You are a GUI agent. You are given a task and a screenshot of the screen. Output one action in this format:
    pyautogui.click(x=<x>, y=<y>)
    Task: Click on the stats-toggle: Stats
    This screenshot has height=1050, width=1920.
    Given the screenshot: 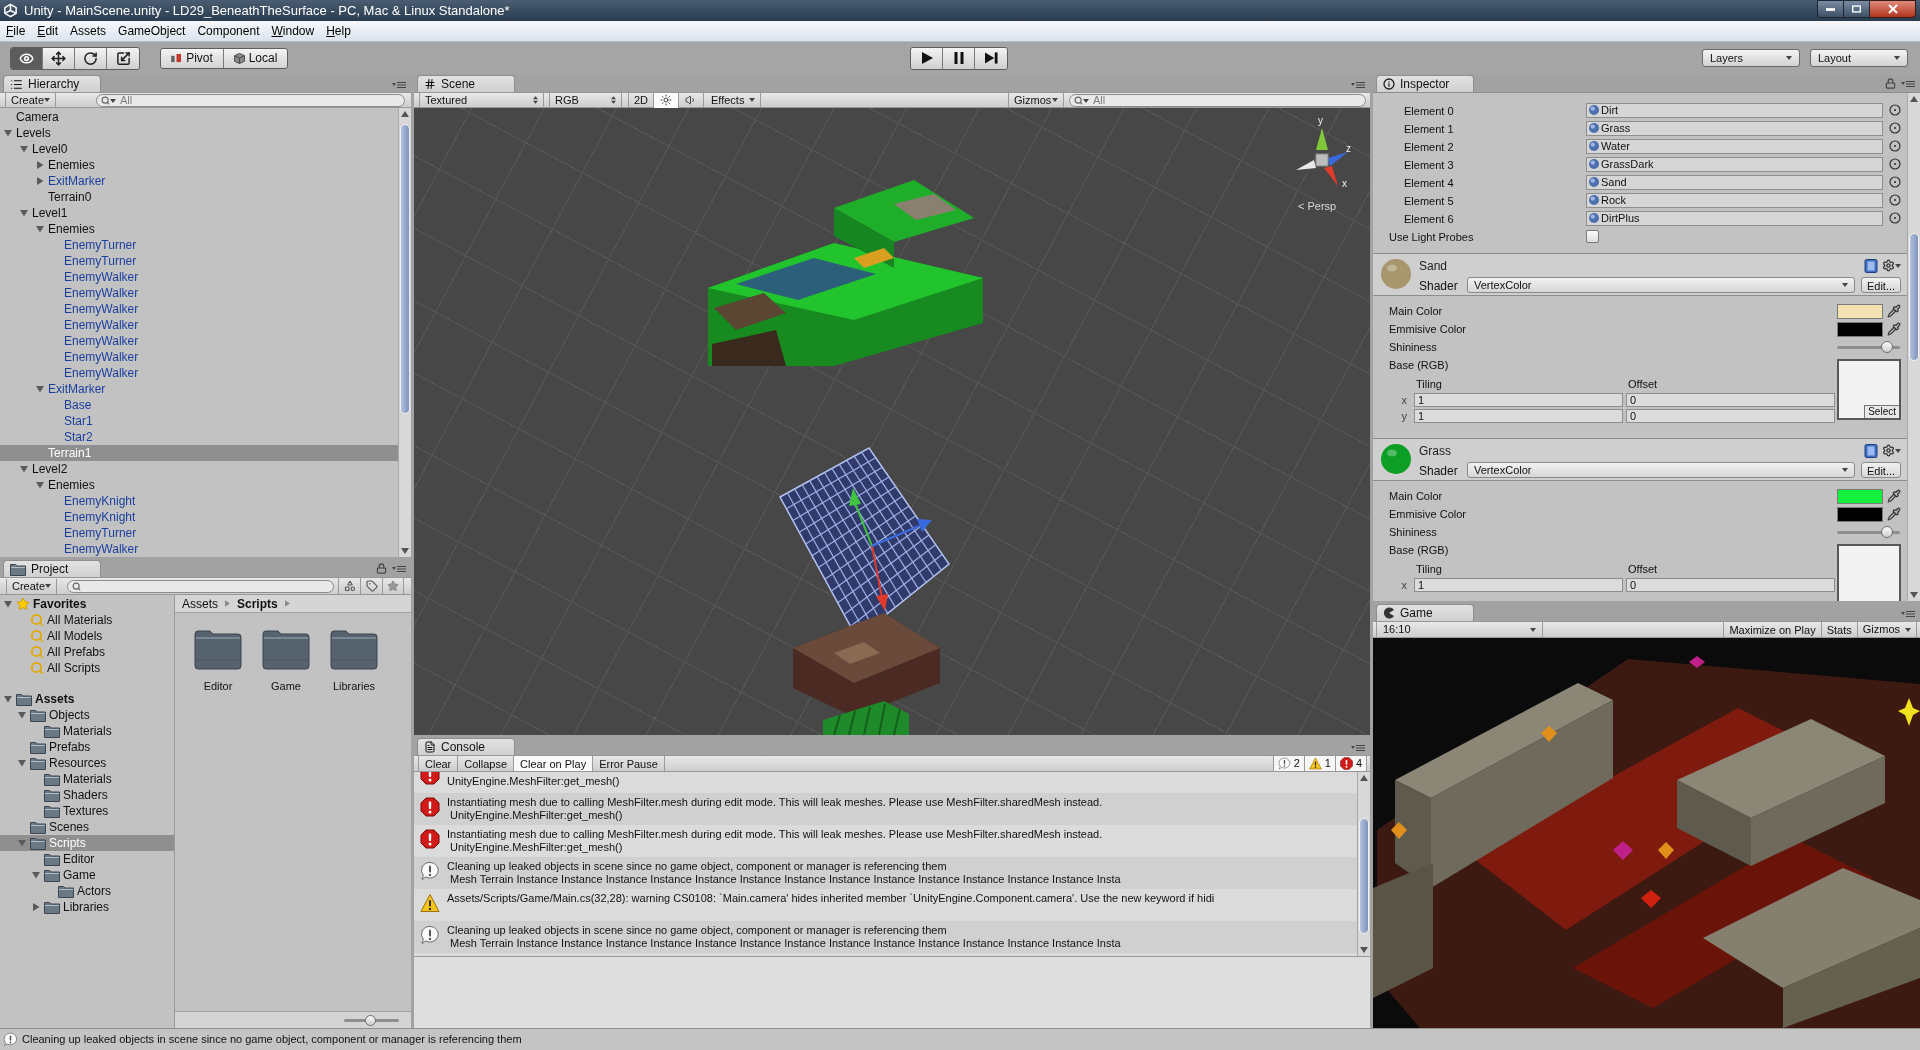 What is the action you would take?
    pyautogui.click(x=1838, y=629)
    